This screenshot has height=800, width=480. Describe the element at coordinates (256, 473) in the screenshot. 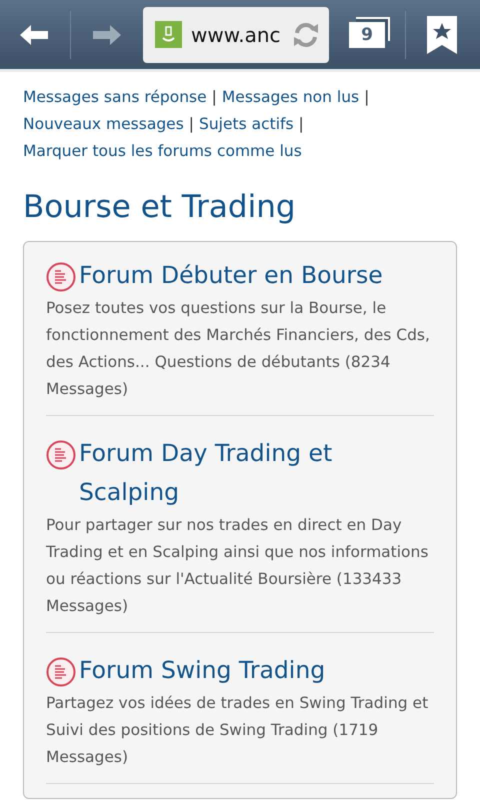

I see `forum-link: Forum Day Trading et Scalping` at that location.